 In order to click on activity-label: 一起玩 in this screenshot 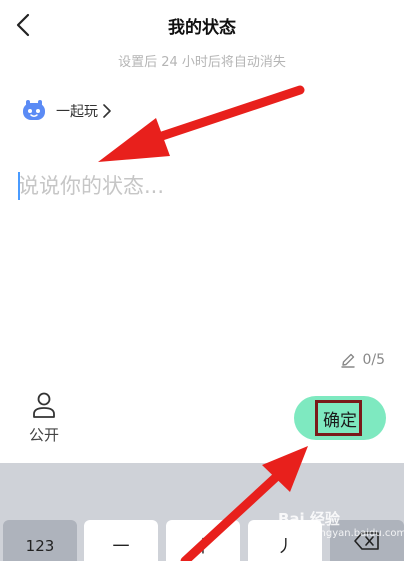, I will do `click(77, 112)`.